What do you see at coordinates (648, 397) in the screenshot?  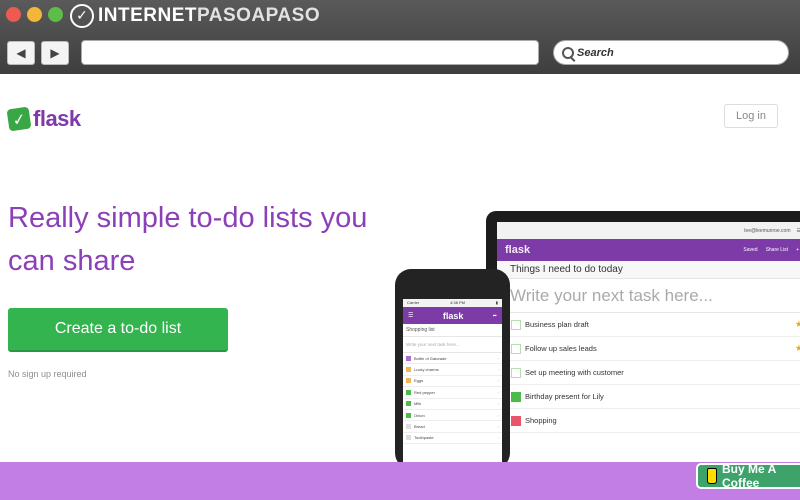 I see `laptop-task-row: Birthday present for Lily` at bounding box center [648, 397].